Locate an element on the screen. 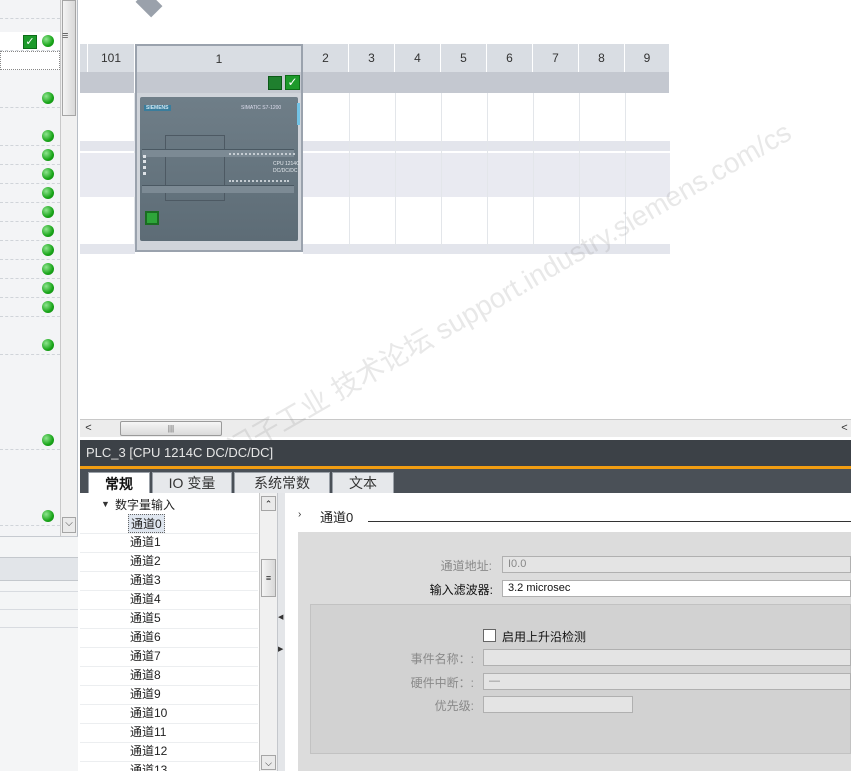 This screenshot has width=851, height=771. tab-general: 常规 is located at coordinates (119, 483).